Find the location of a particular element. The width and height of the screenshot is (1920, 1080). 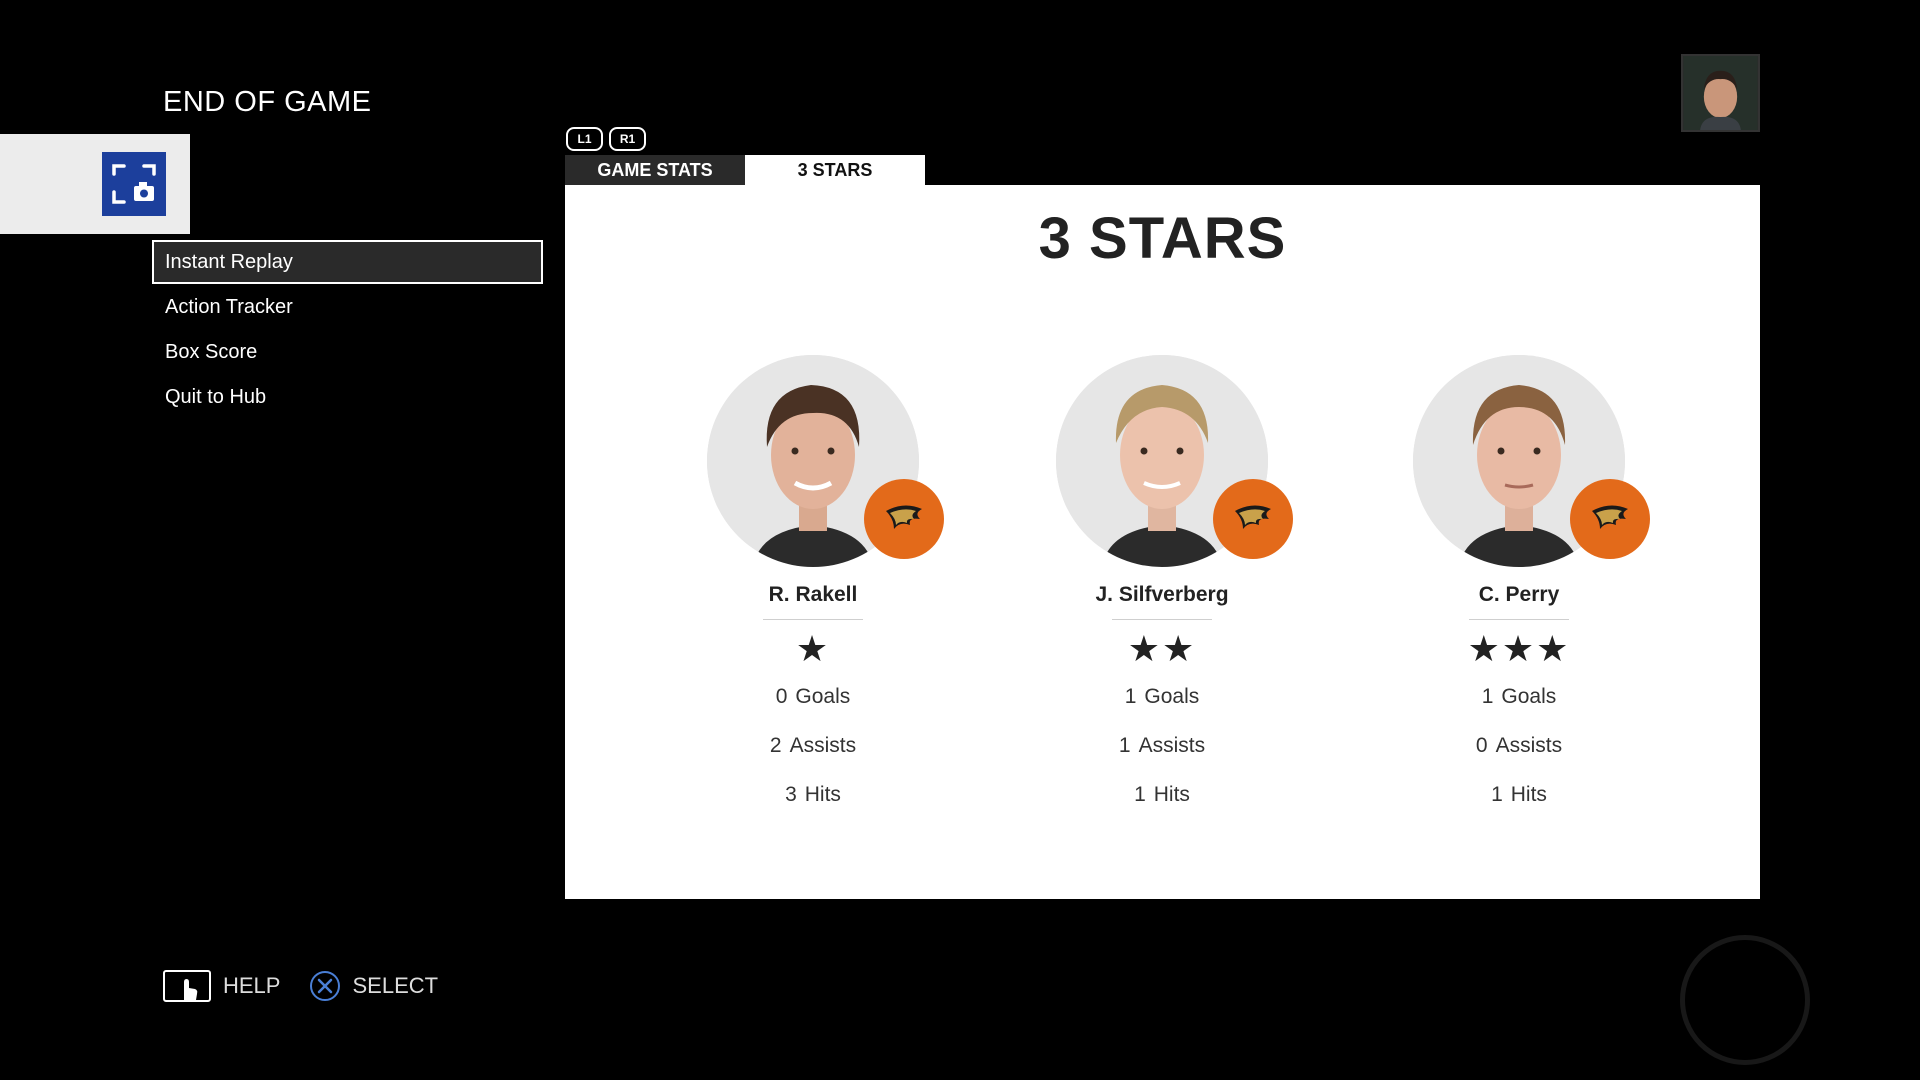

stat-assists: 2 Assists is located at coordinates (813, 745).